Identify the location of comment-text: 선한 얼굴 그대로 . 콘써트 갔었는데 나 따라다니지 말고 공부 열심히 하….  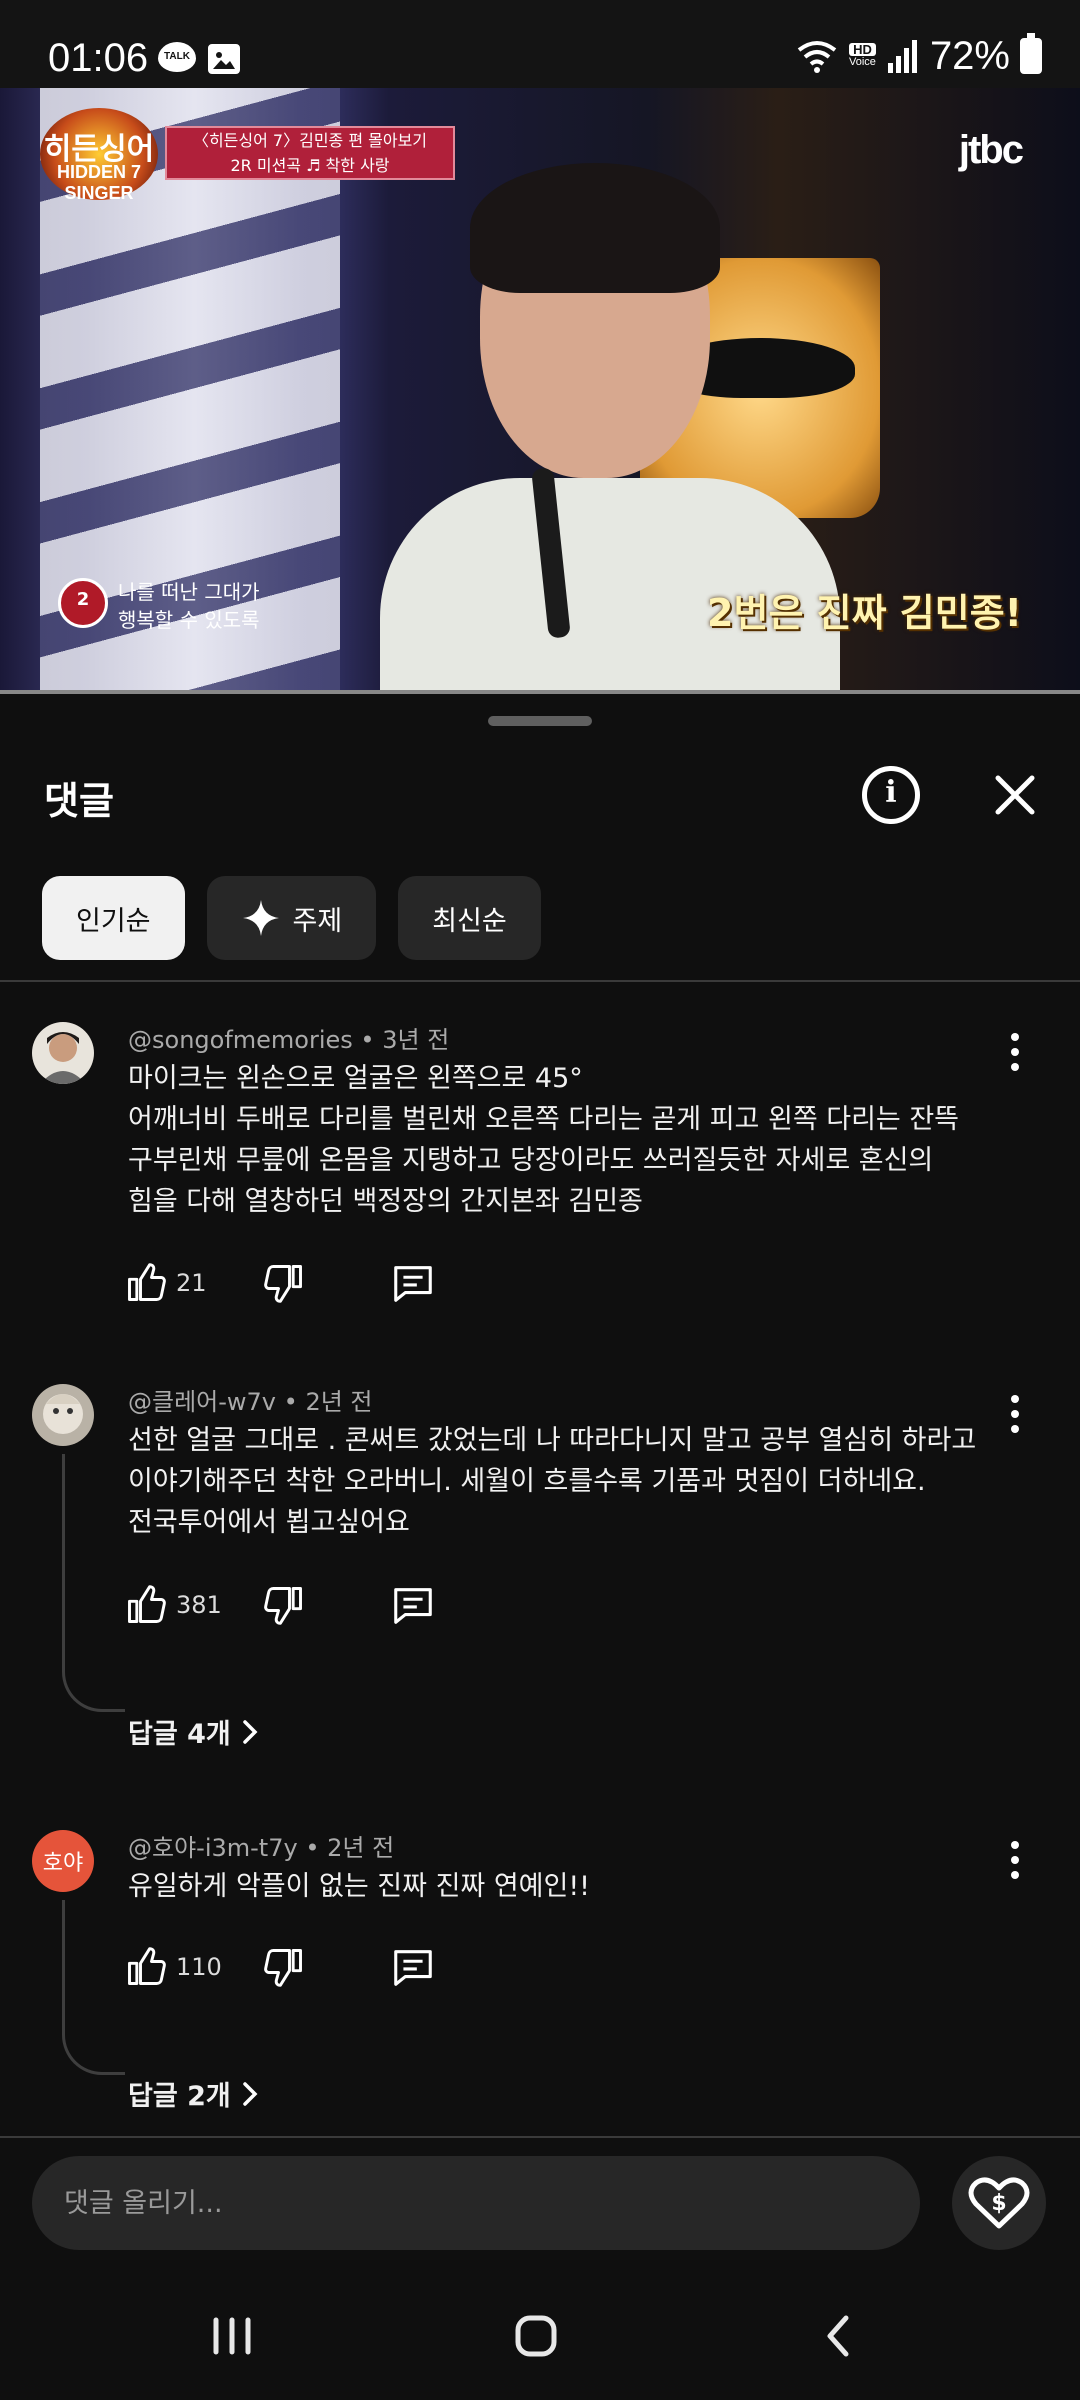
(552, 1481).